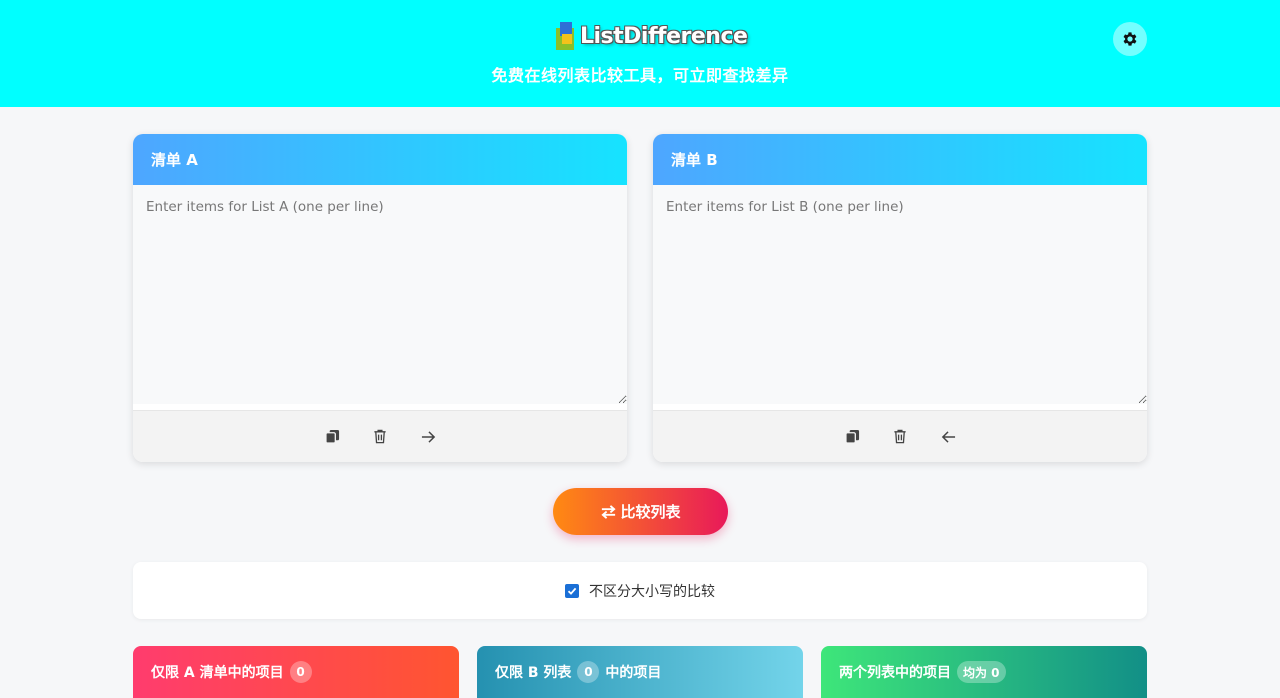 The width and height of the screenshot is (1280, 698). Describe the element at coordinates (609, 511) in the screenshot. I see `swap-icon` at that location.